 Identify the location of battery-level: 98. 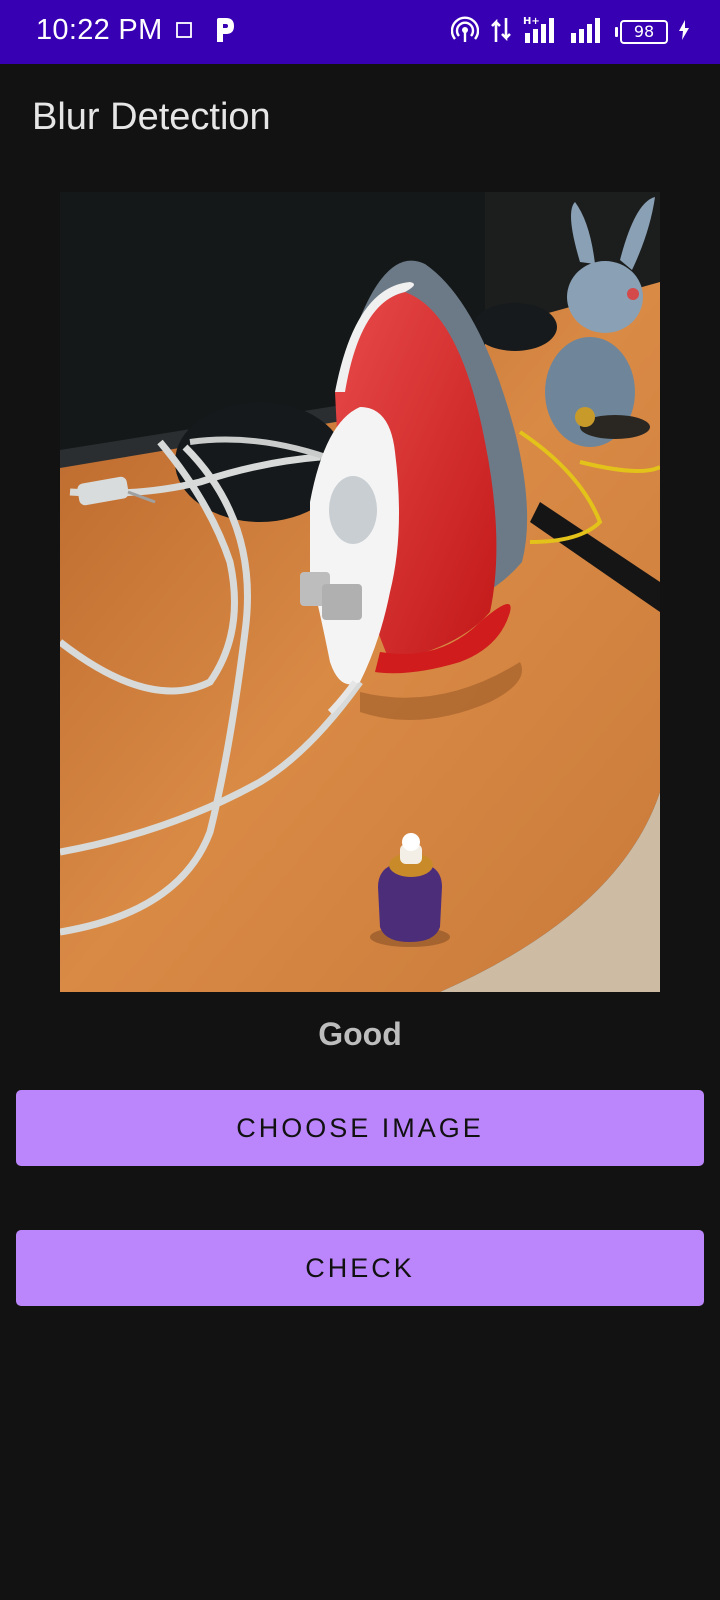
(644, 31).